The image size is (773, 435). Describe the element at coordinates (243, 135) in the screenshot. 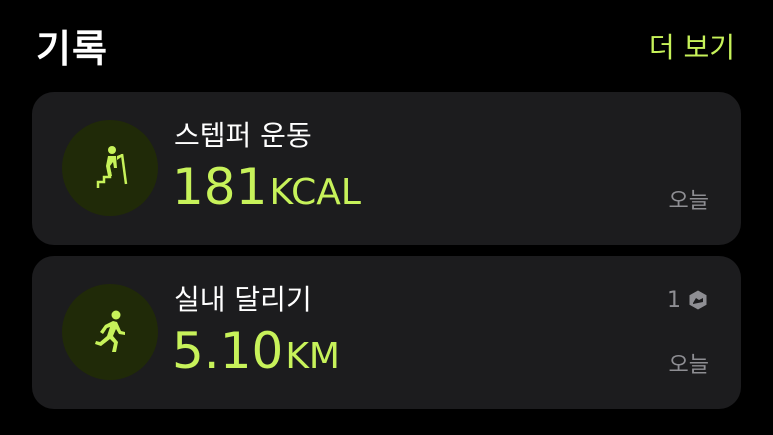

I see `workout-name: 스텝퍼 운동` at that location.